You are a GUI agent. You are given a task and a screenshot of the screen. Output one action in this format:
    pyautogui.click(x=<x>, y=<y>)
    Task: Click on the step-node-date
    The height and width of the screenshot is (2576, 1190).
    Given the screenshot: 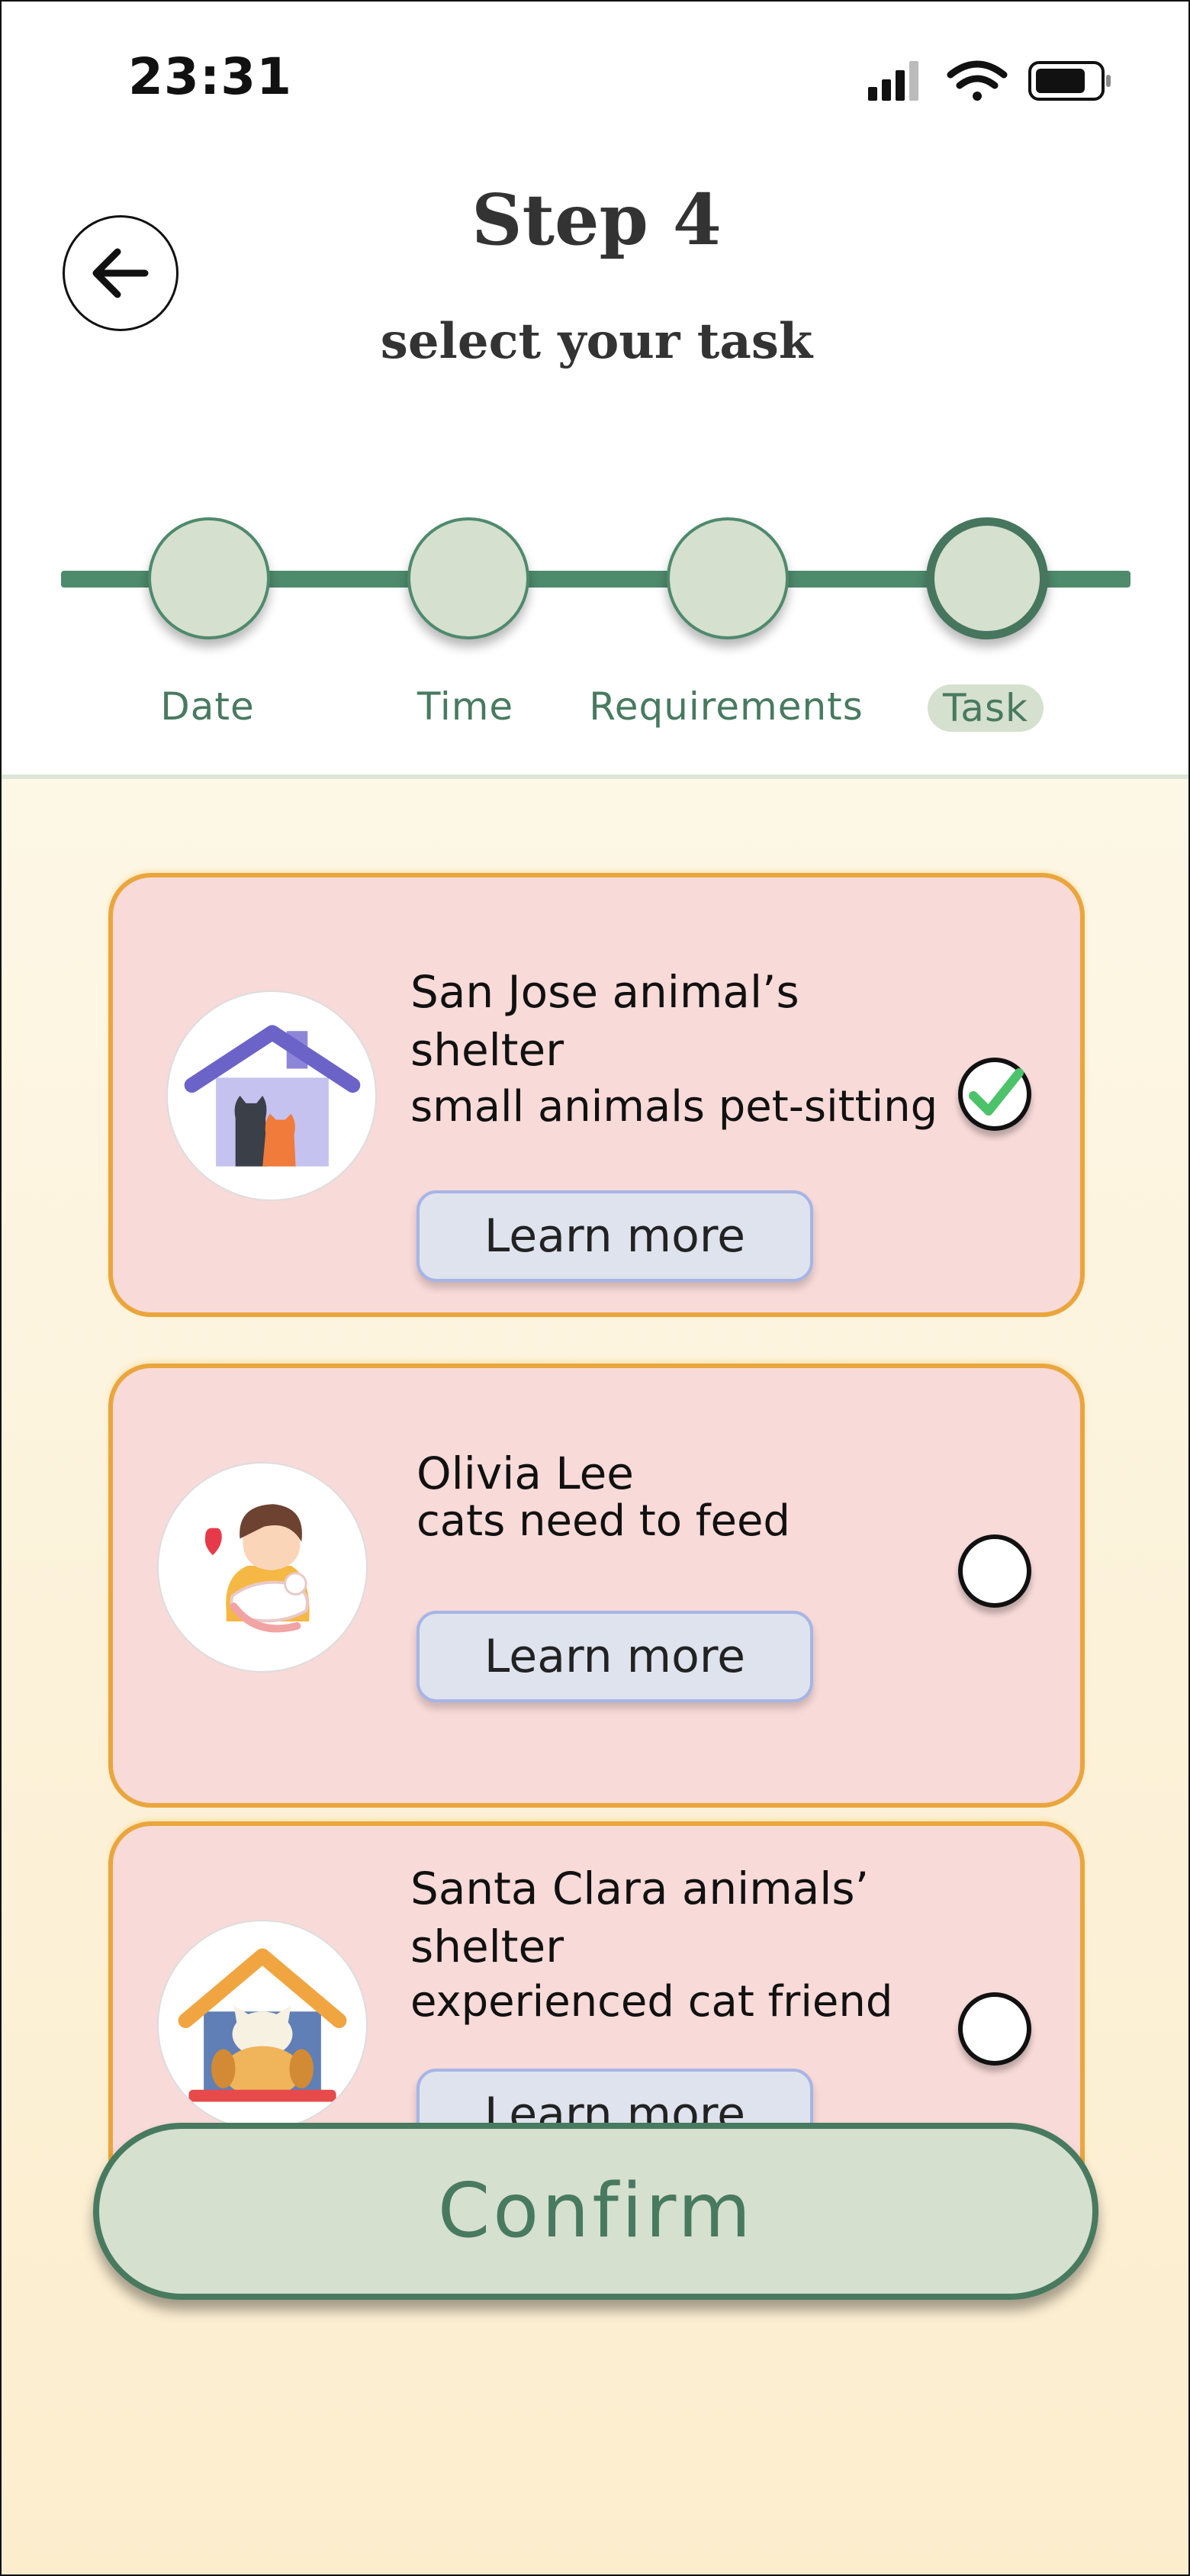 What is the action you would take?
    pyautogui.click(x=209, y=578)
    